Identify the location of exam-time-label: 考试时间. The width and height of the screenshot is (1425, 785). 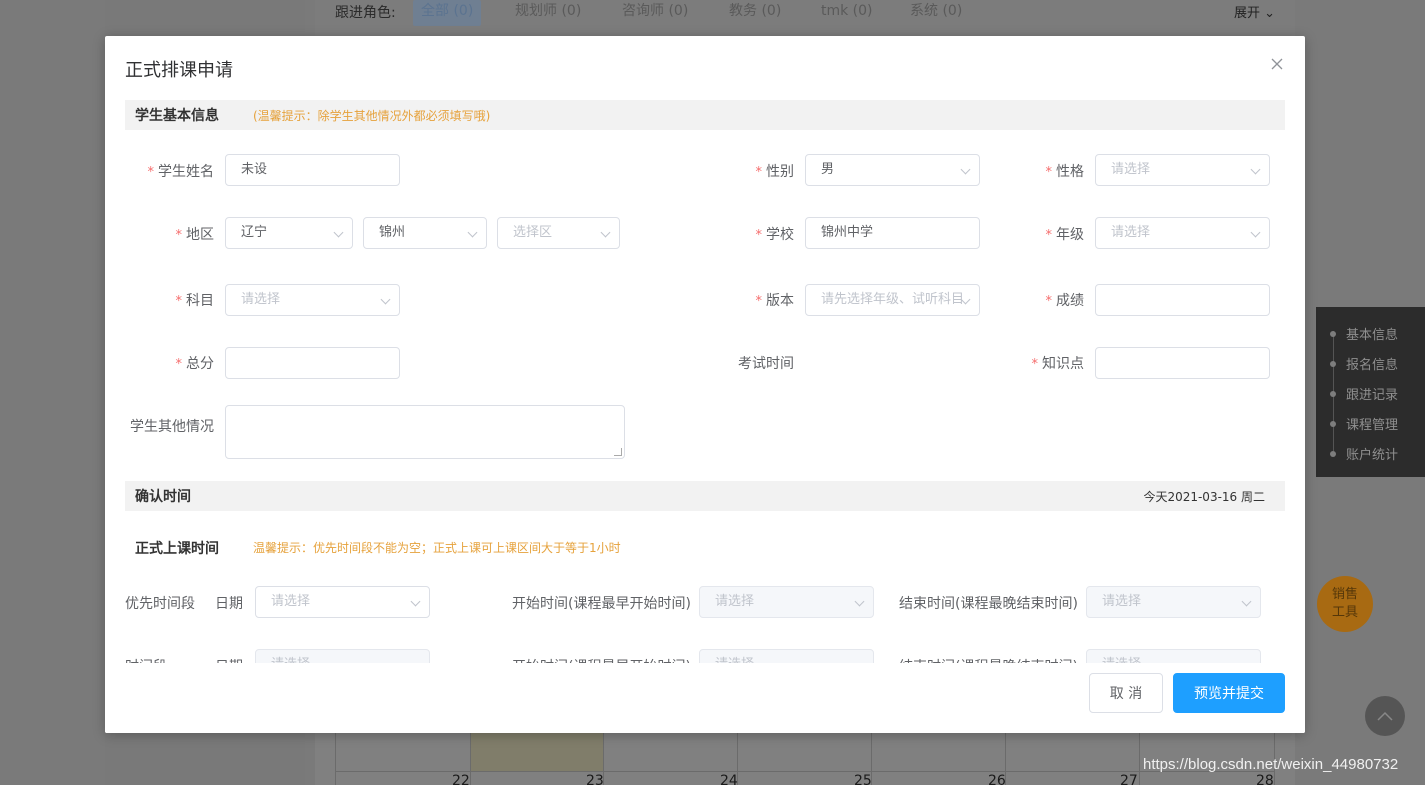
(766, 364).